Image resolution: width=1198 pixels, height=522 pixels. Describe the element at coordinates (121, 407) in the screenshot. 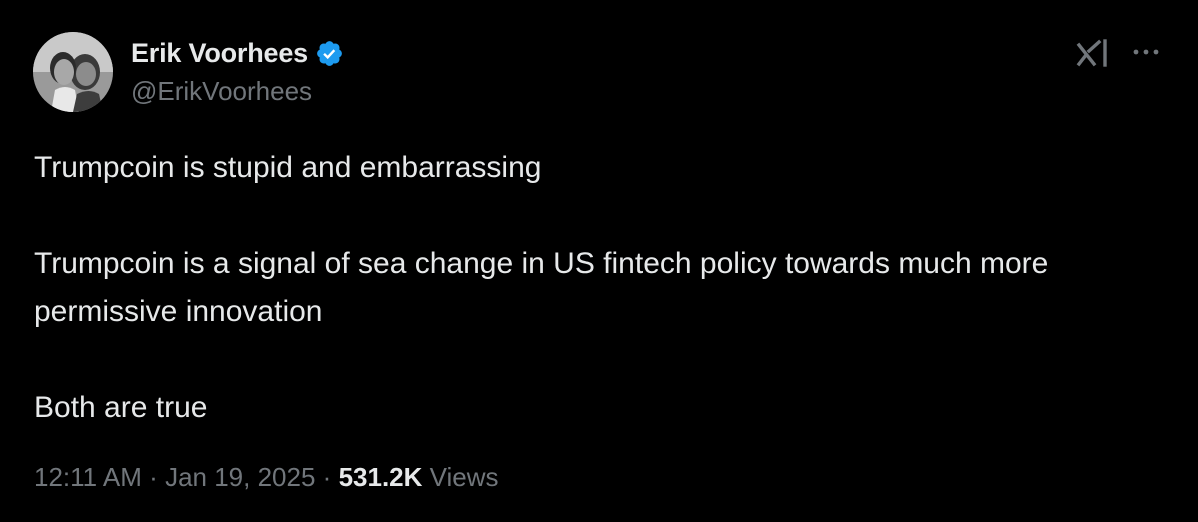

I see `tweet-paragraph: Both are true` at that location.